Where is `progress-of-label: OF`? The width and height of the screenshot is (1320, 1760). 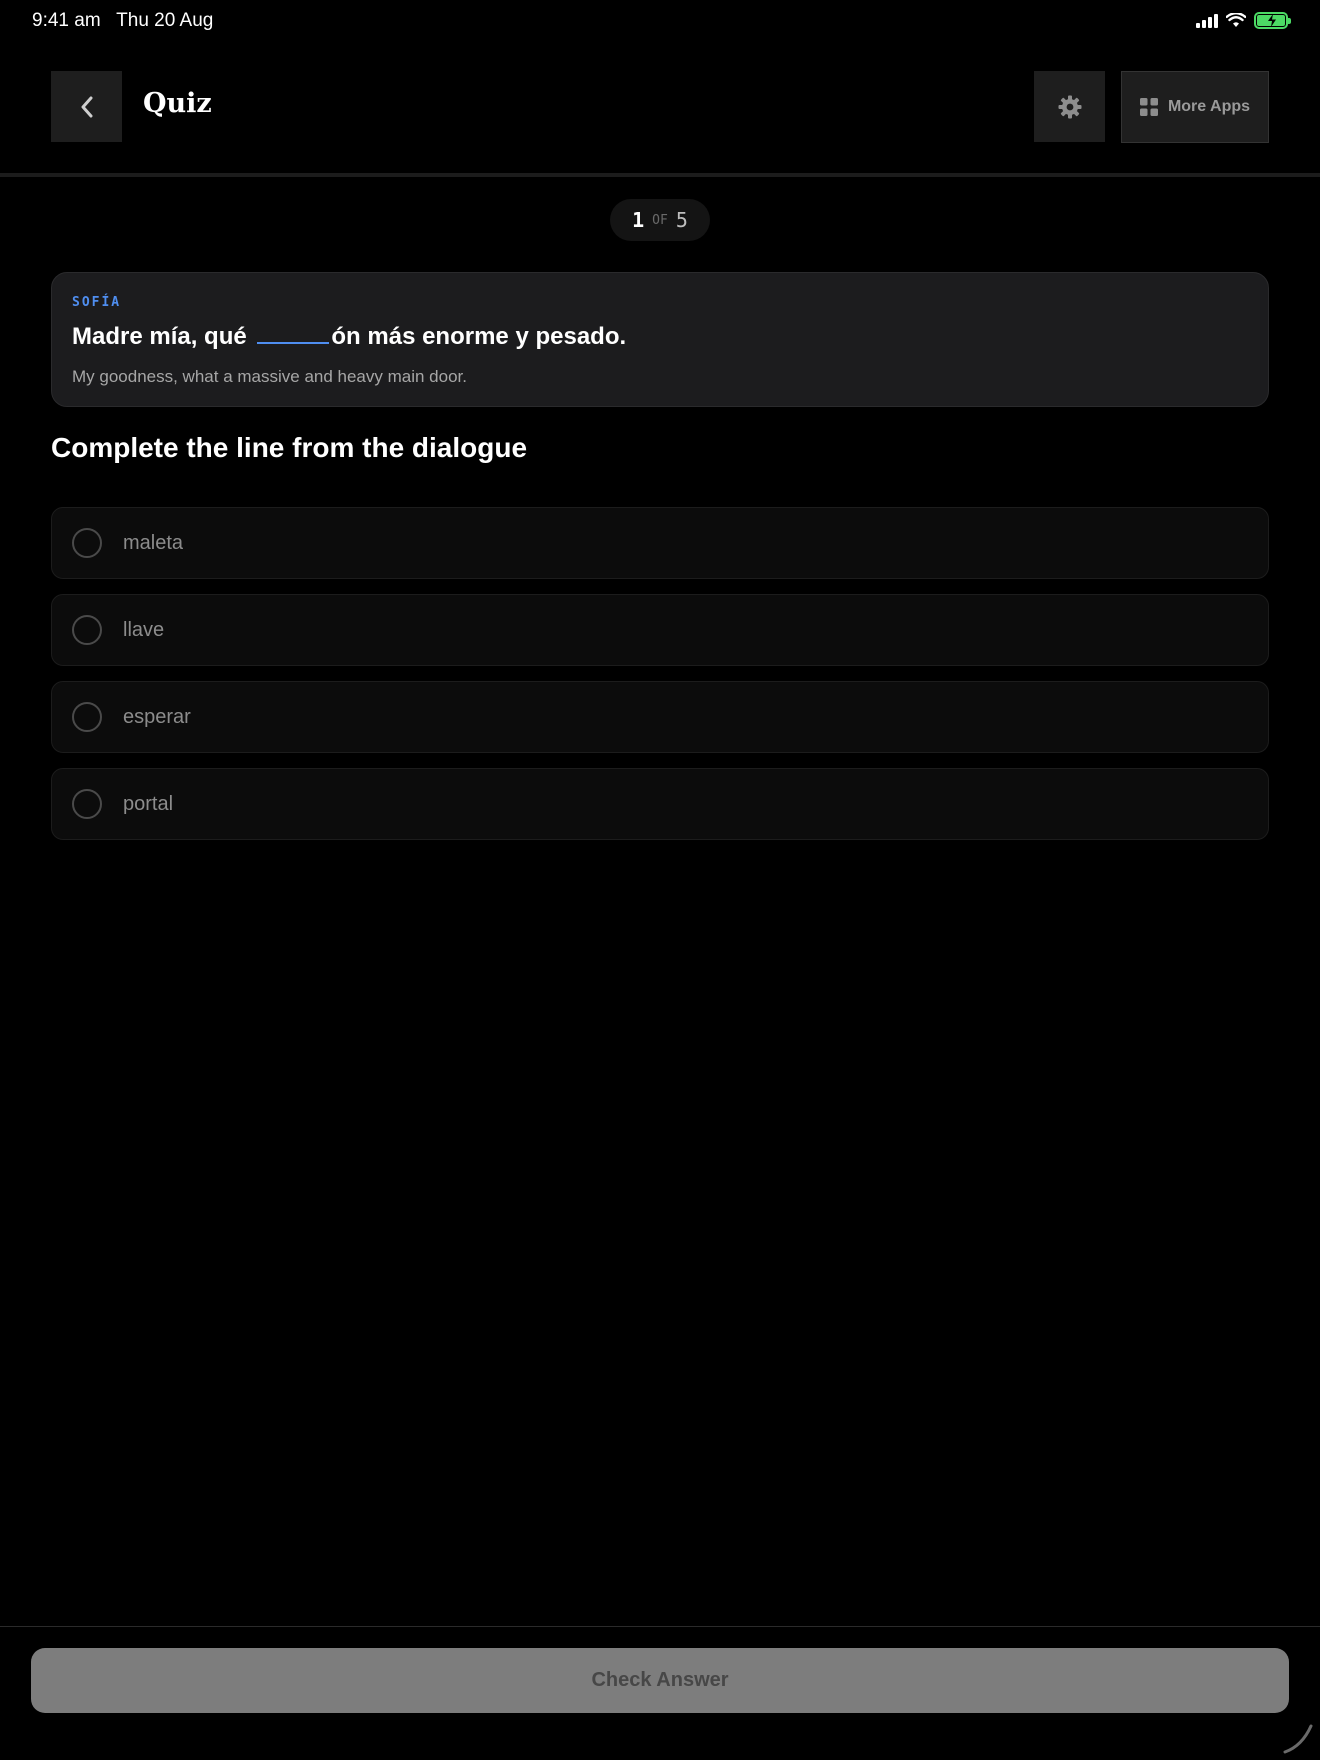
progress-of-label: OF is located at coordinates (660, 220).